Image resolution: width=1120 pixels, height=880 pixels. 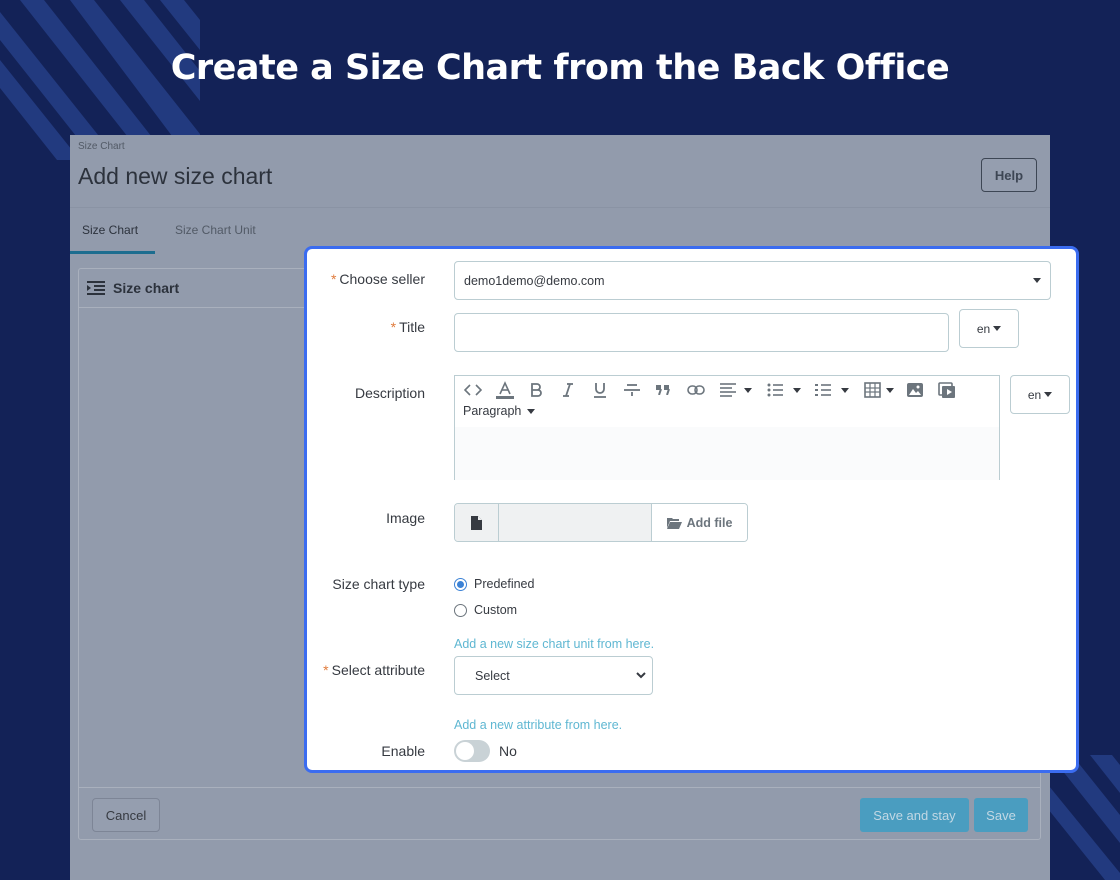 I want to click on select-attribute-label: * Select attribute, so click(x=374, y=670).